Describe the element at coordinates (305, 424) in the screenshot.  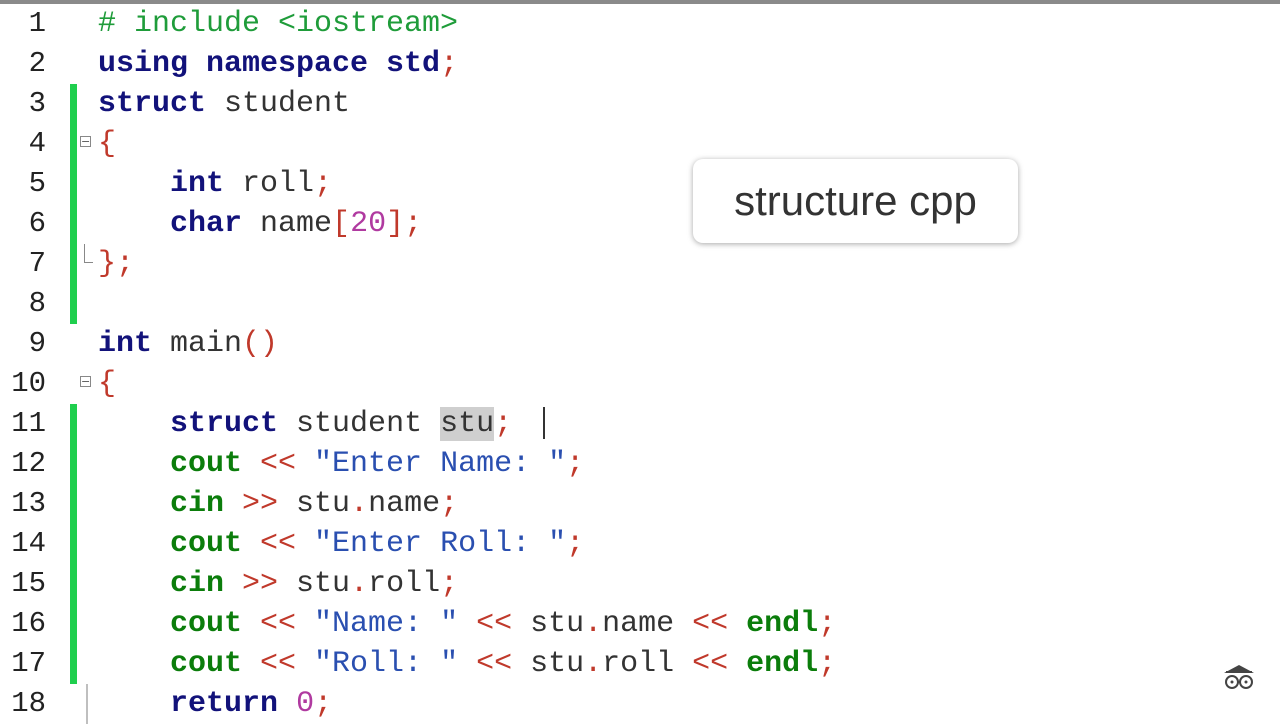
I see `code-text: struct student stu;` at that location.